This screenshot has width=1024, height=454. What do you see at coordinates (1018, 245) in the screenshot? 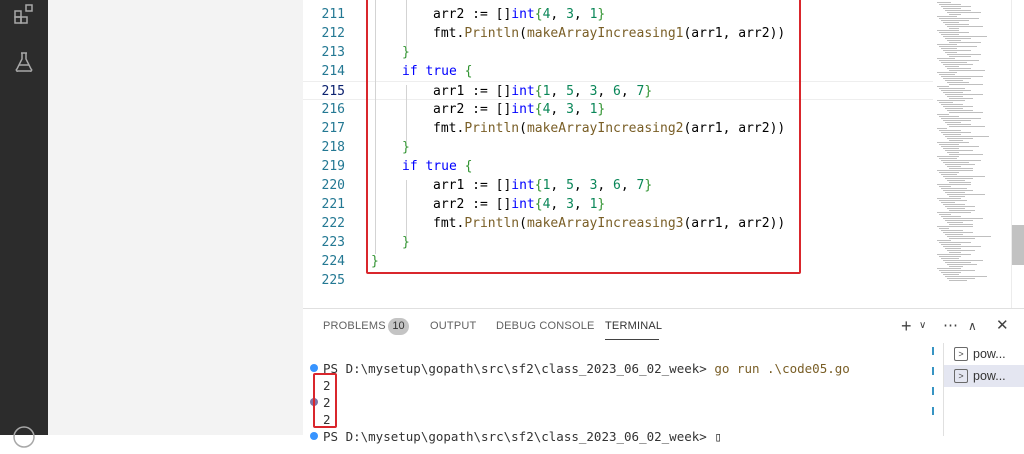
I see `editor-scrollbar-thumb` at bounding box center [1018, 245].